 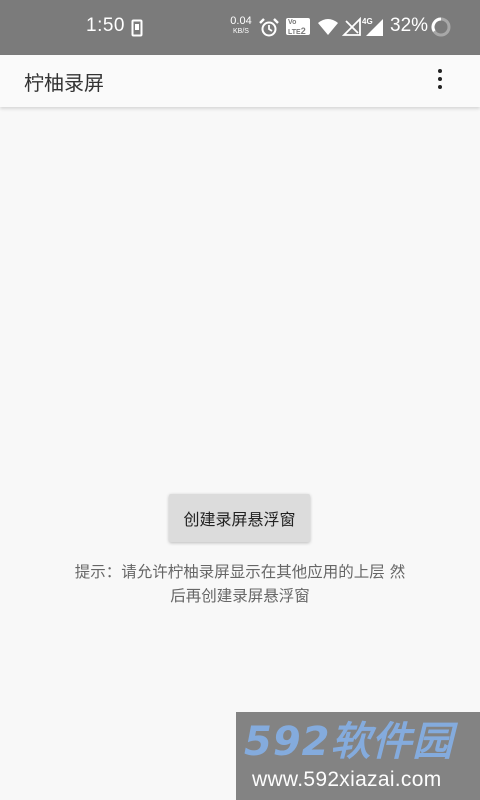 I want to click on hint-line-1: 提示：请允许柠柚录屏显示在其他应用的上层 然, so click(x=240, y=572).